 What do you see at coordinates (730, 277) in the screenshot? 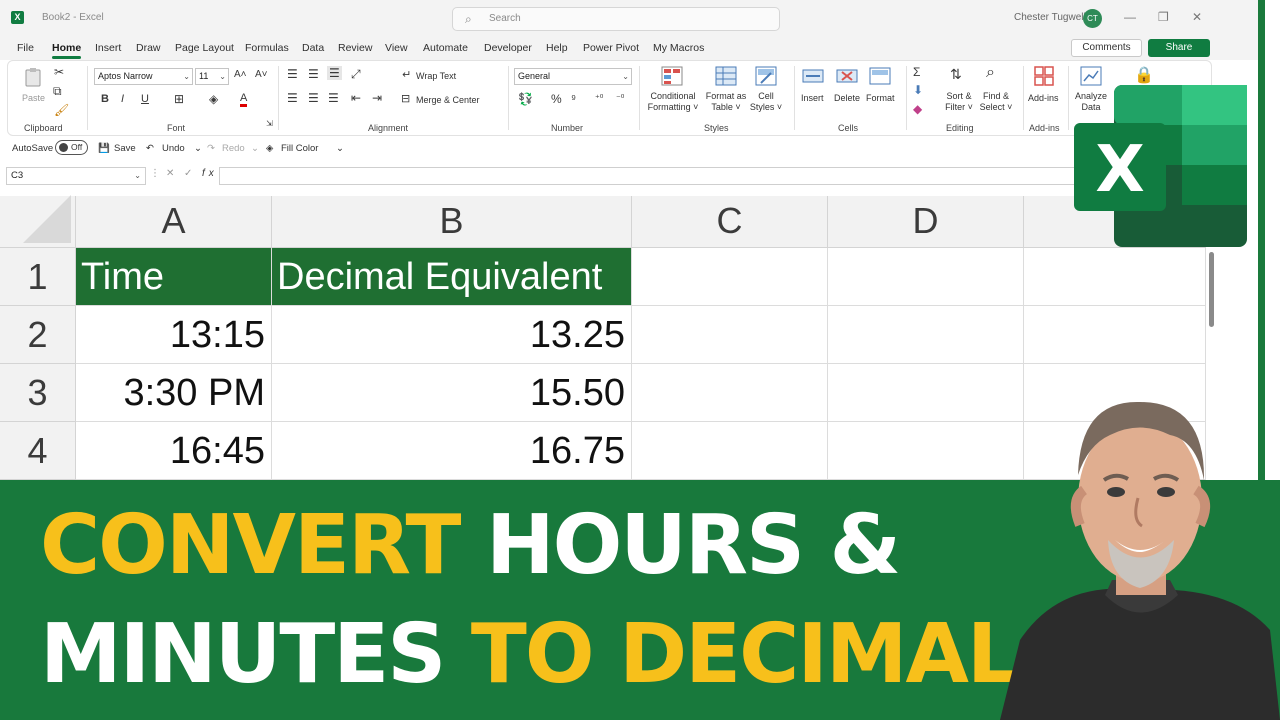
I see `cell-c1` at bounding box center [730, 277].